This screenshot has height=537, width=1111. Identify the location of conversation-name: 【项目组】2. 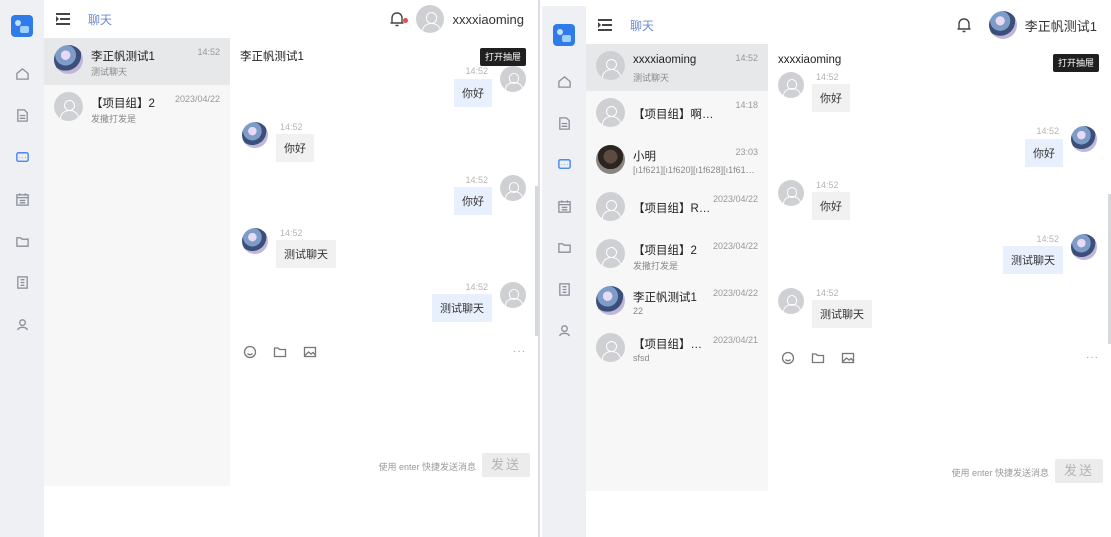
(123, 104).